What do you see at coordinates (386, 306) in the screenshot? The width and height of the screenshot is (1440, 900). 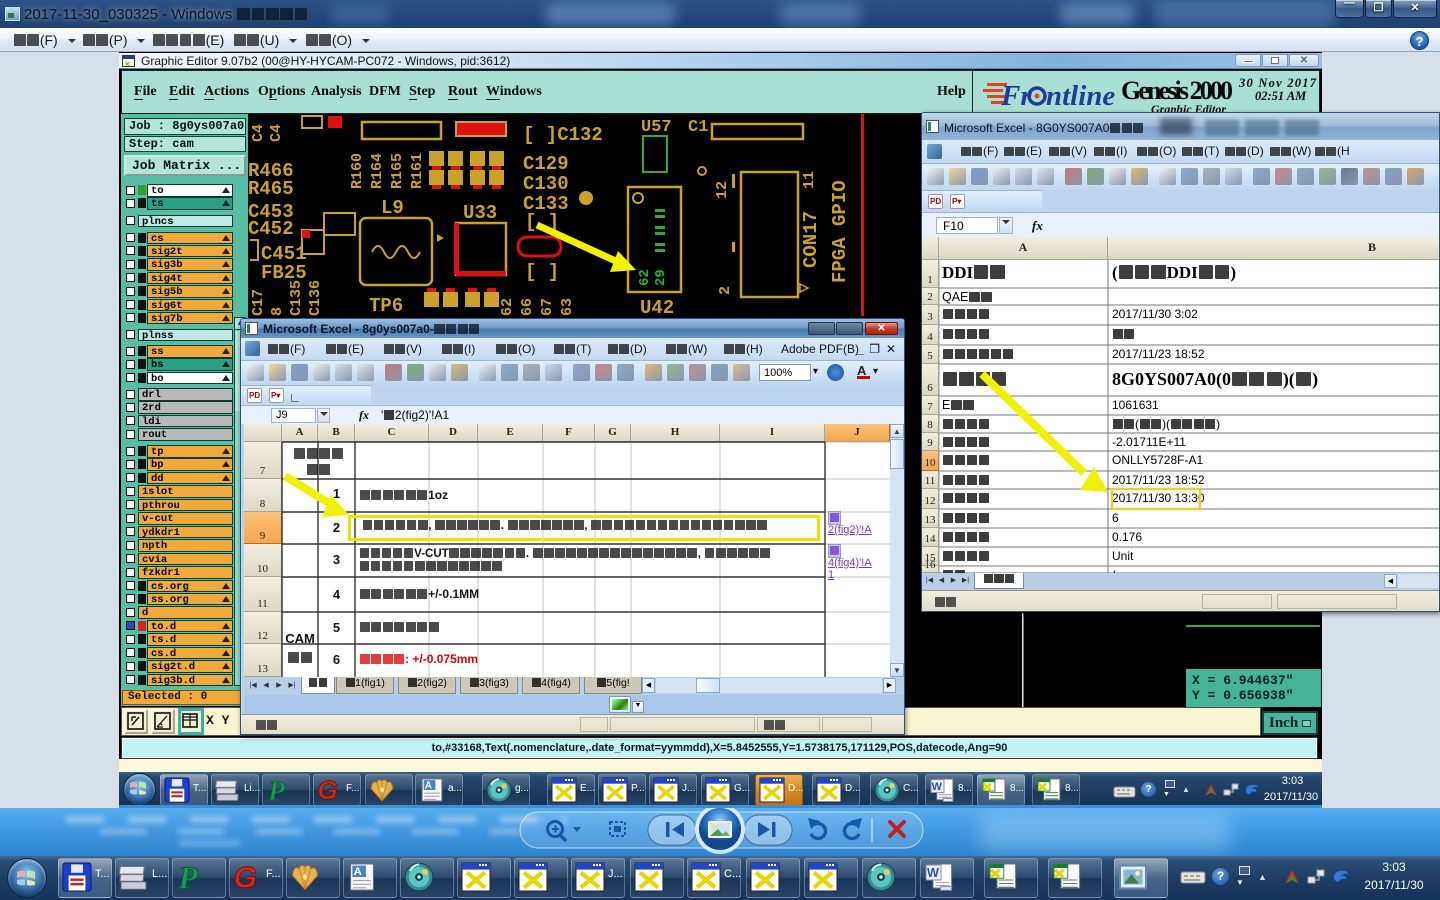 I see `svg-text: TP6` at bounding box center [386, 306].